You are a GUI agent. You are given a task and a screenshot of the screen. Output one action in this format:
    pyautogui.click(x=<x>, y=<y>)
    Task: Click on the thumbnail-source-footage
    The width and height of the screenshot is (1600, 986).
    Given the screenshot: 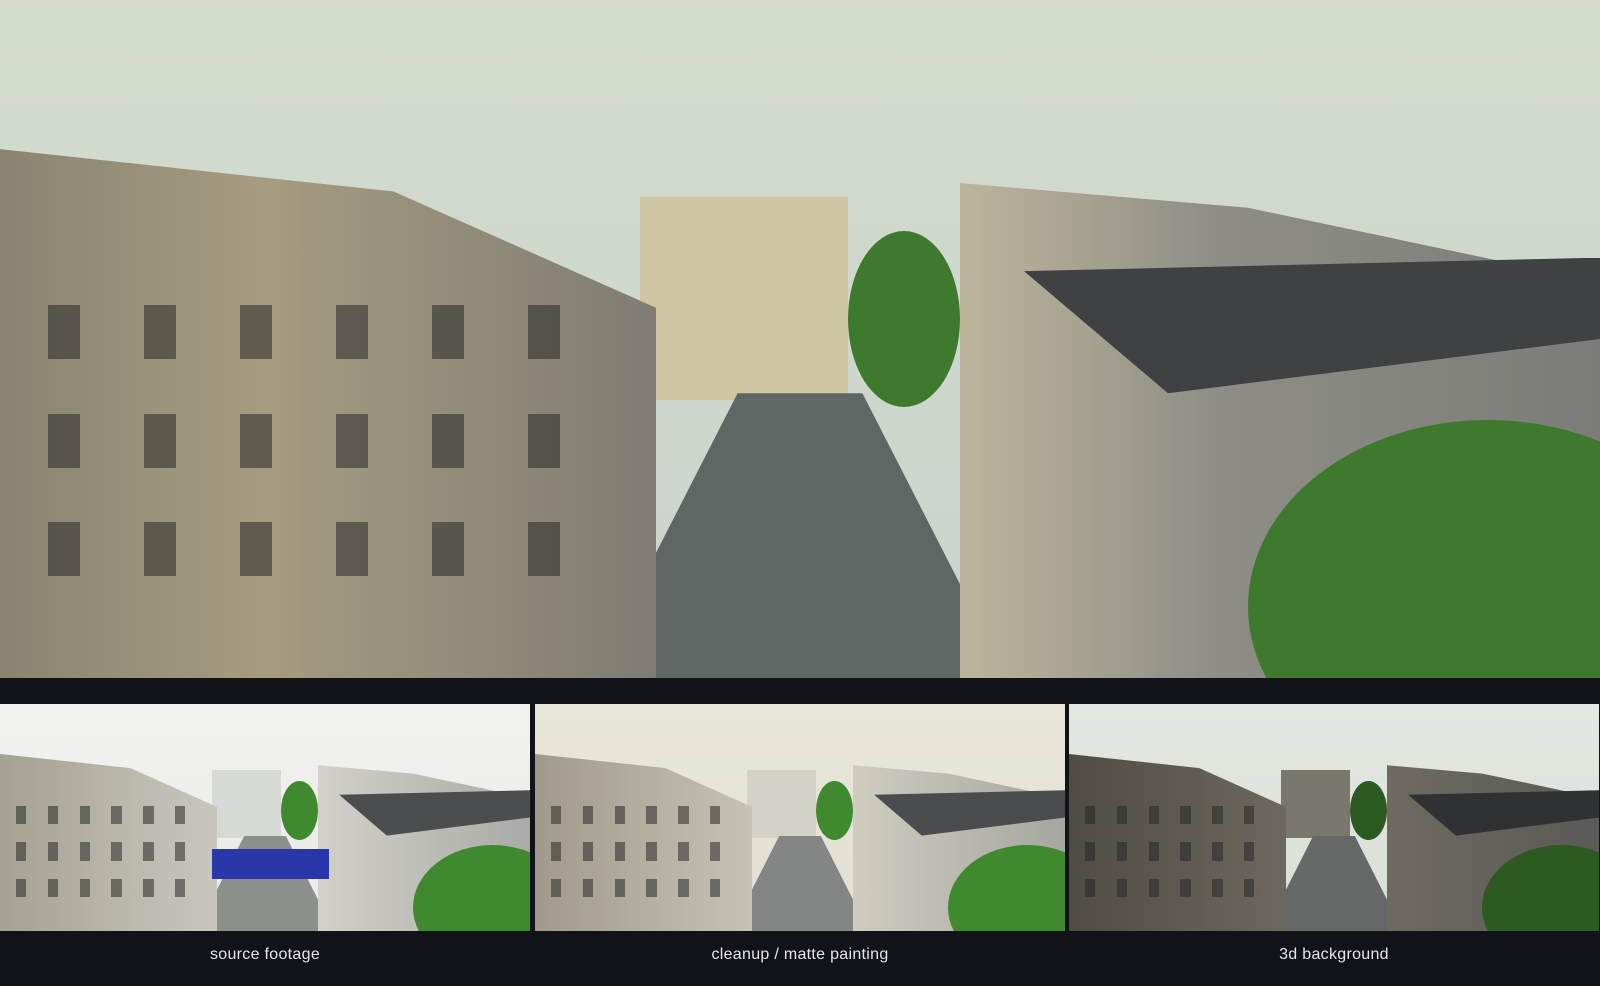 What is the action you would take?
    pyautogui.click(x=265, y=817)
    